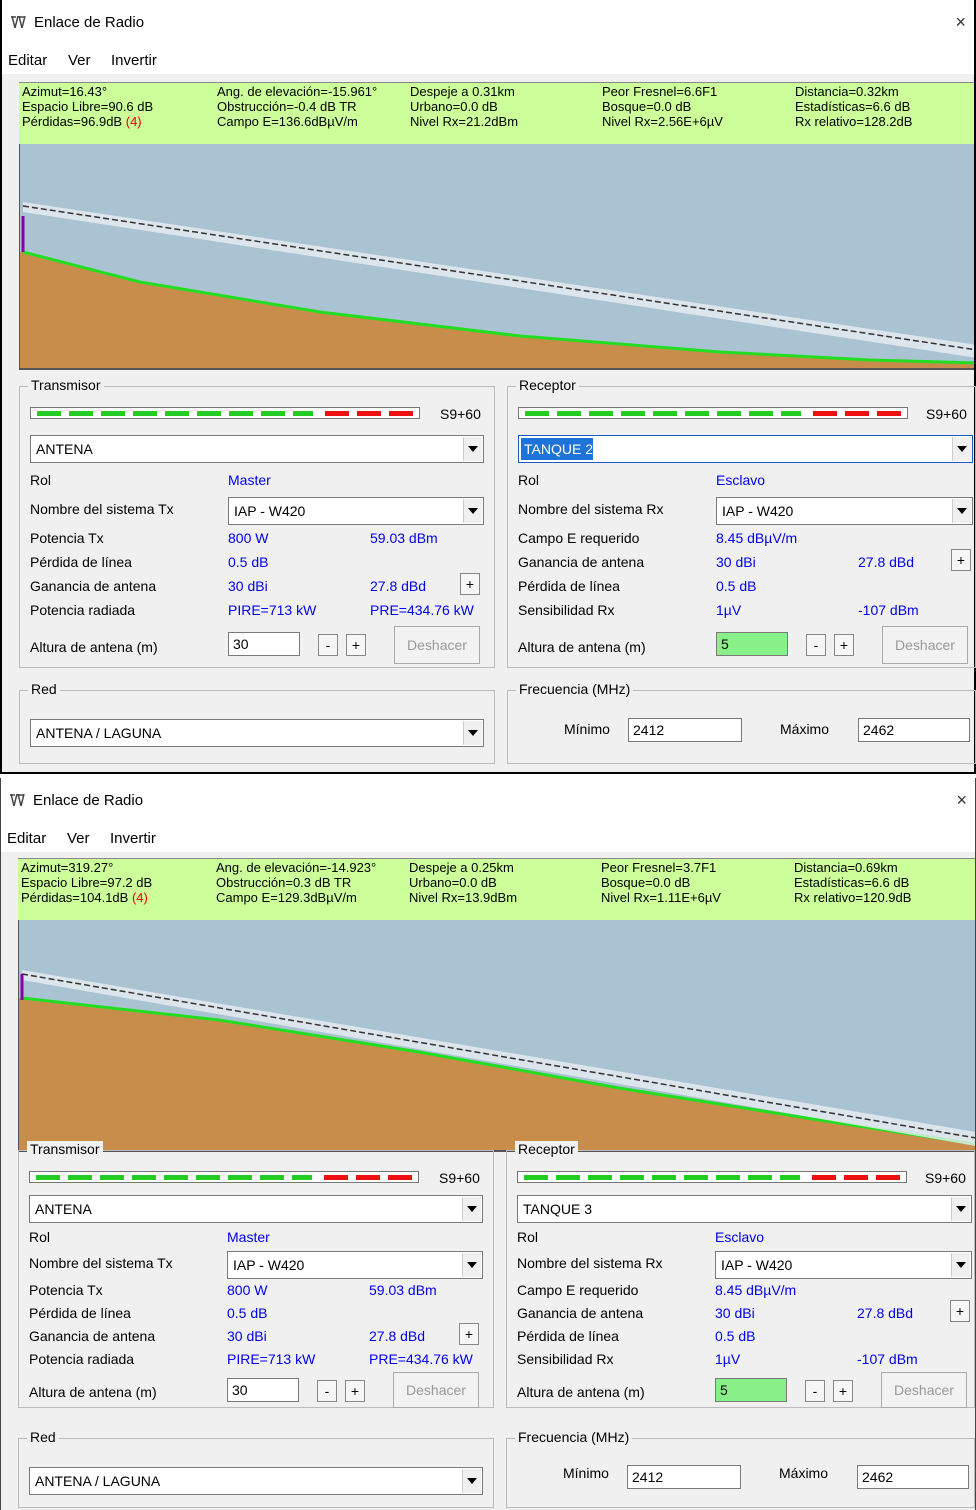 This screenshot has width=976, height=1510. Describe the element at coordinates (662, 1177) in the screenshot. I see `rx-meter-green` at that location.